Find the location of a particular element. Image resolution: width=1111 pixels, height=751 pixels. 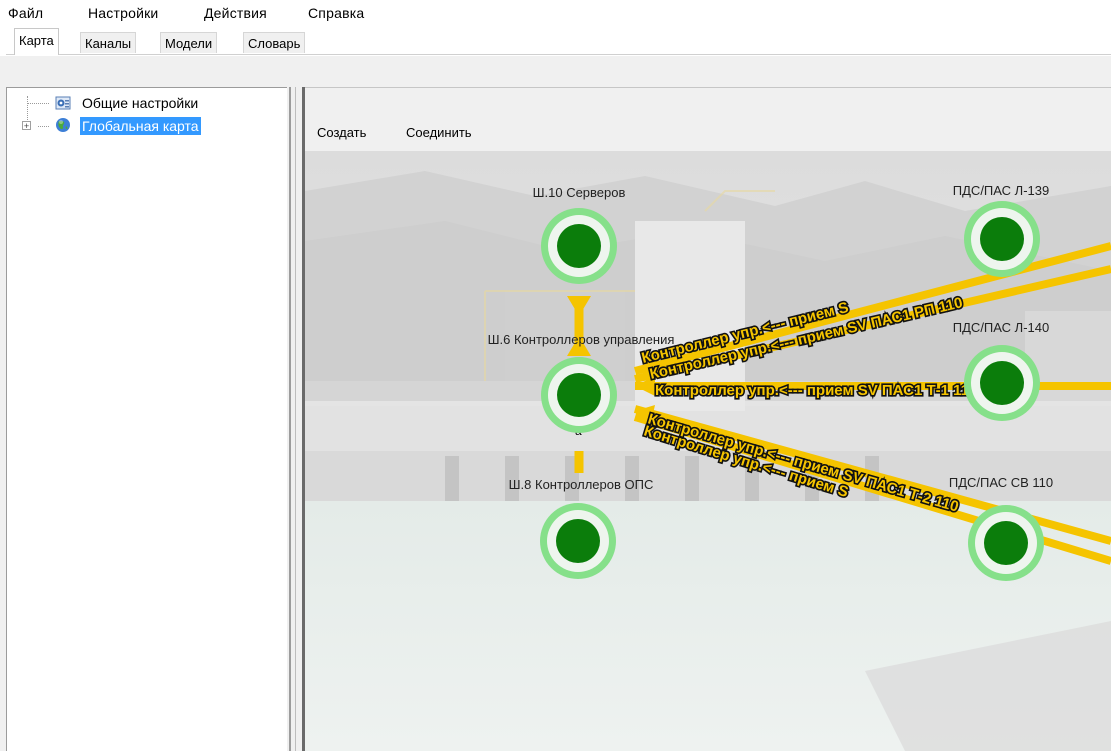

tab-channels: Каналы is located at coordinates (108, 42).